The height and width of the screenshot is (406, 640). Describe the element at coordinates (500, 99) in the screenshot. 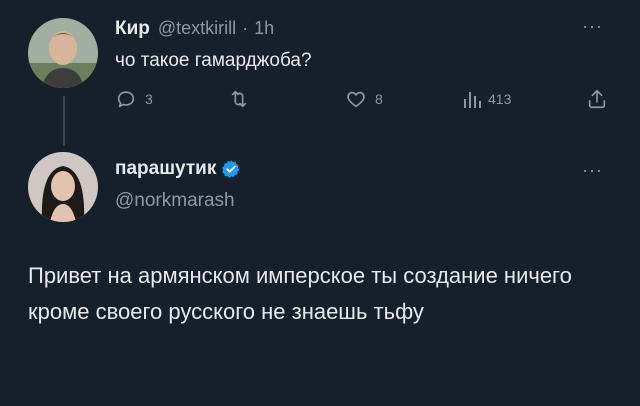

I see `views-count: 413` at that location.